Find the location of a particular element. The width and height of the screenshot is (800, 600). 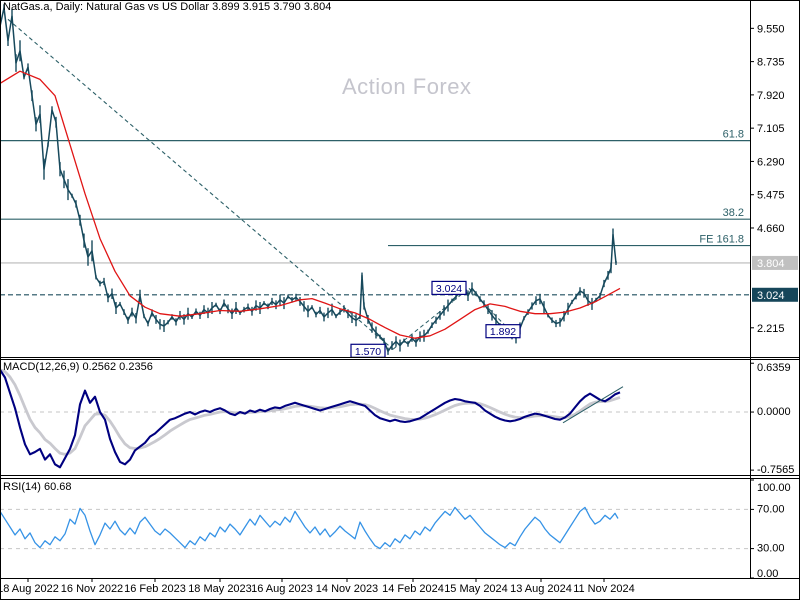

rsi-indicator-label: RSI(14) 60.68 is located at coordinates (37, 487).